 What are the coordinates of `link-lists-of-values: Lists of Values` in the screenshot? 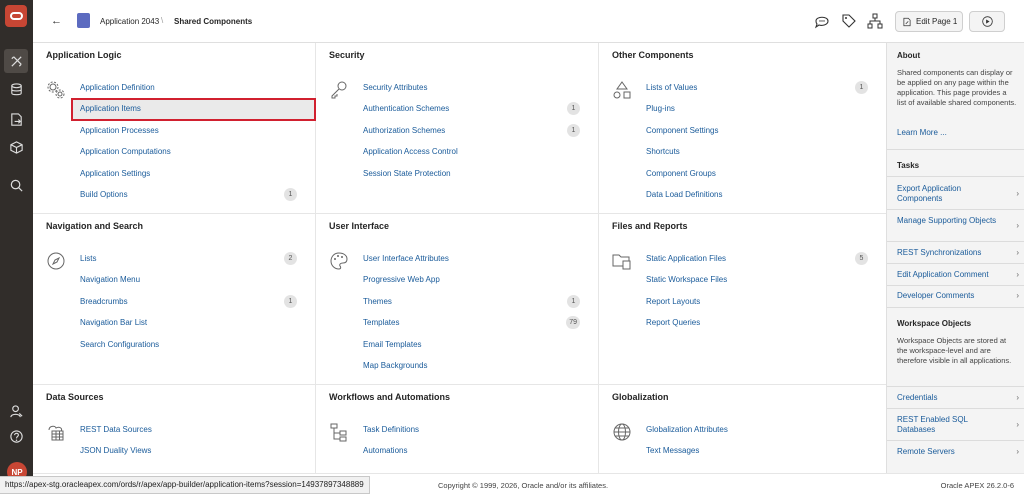 It's located at (671, 87).